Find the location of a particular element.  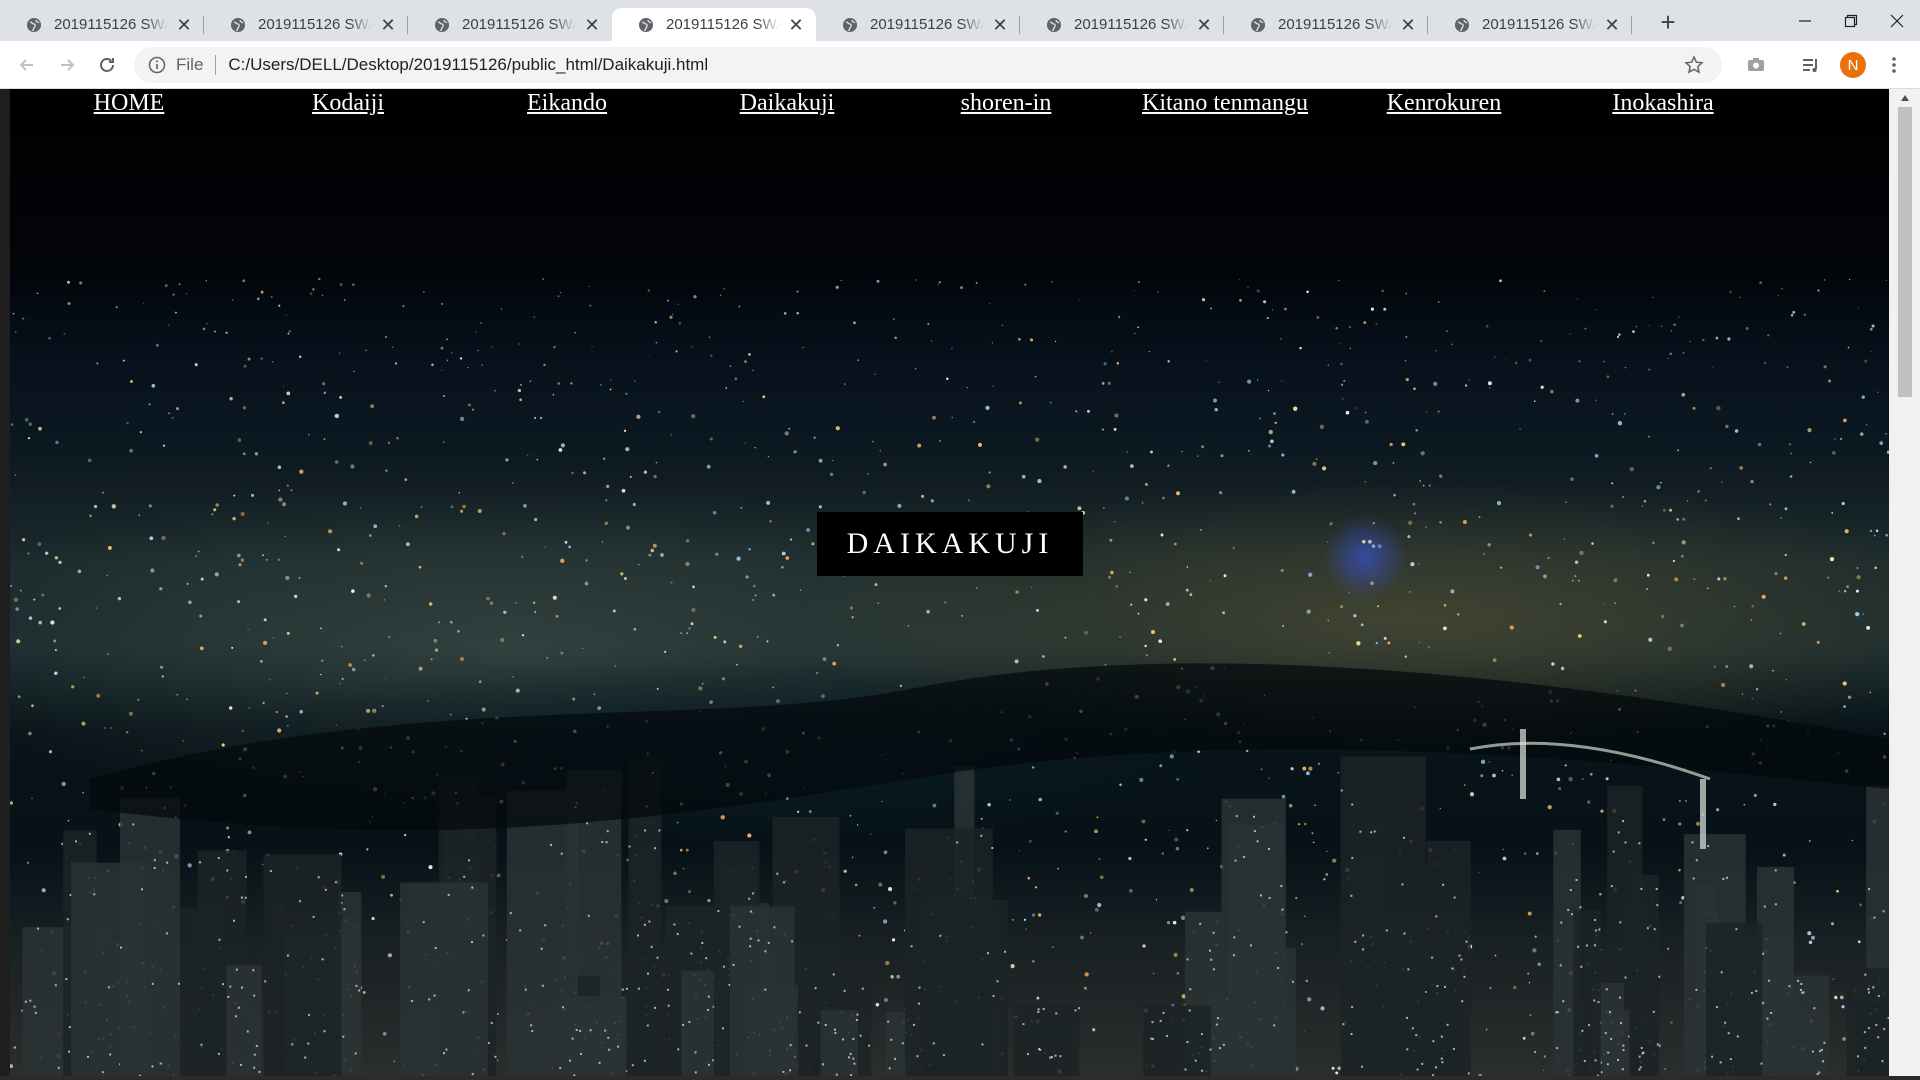

screenshot-button is located at coordinates (1756, 65).